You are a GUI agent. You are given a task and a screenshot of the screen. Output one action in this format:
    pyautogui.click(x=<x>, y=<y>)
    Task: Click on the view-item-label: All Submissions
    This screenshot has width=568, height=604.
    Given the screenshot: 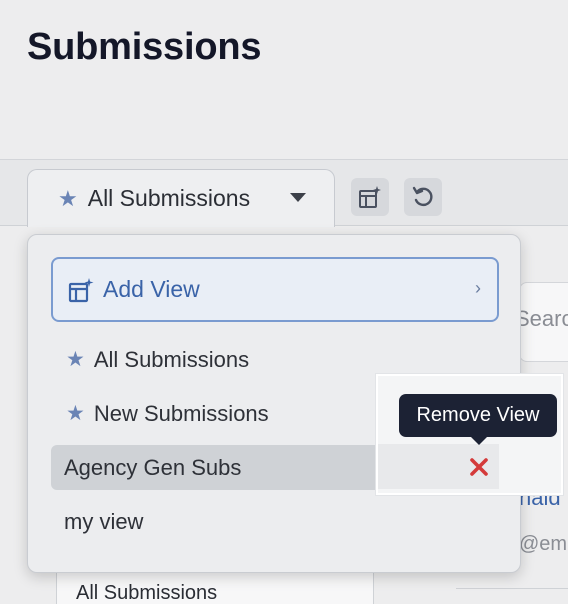 What is the action you would take?
    pyautogui.click(x=171, y=359)
    